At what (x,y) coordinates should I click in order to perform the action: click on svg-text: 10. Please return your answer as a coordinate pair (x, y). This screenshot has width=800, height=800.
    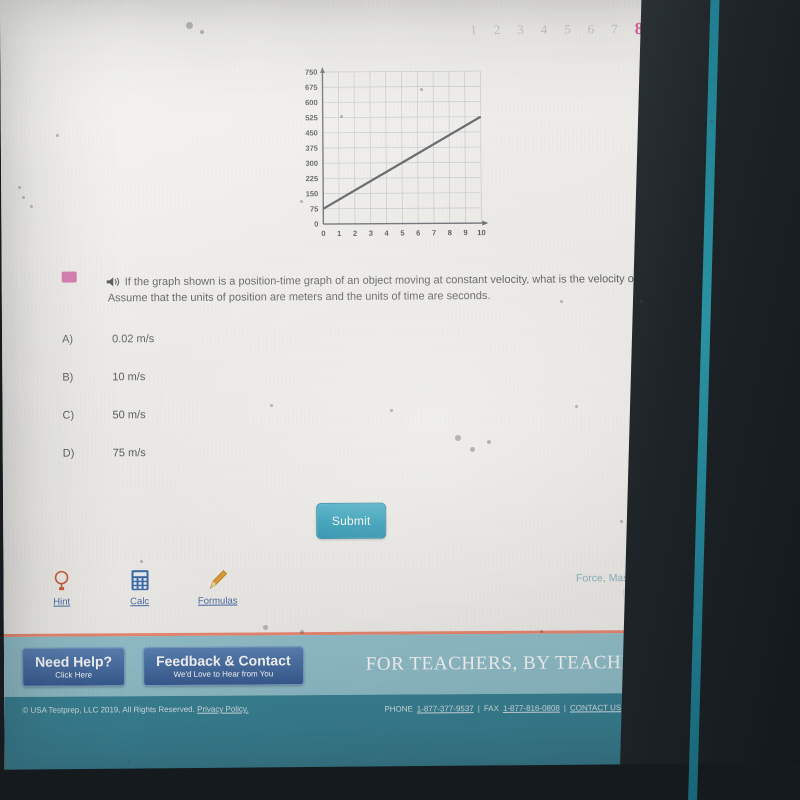
    Looking at the image, I should click on (481, 232).